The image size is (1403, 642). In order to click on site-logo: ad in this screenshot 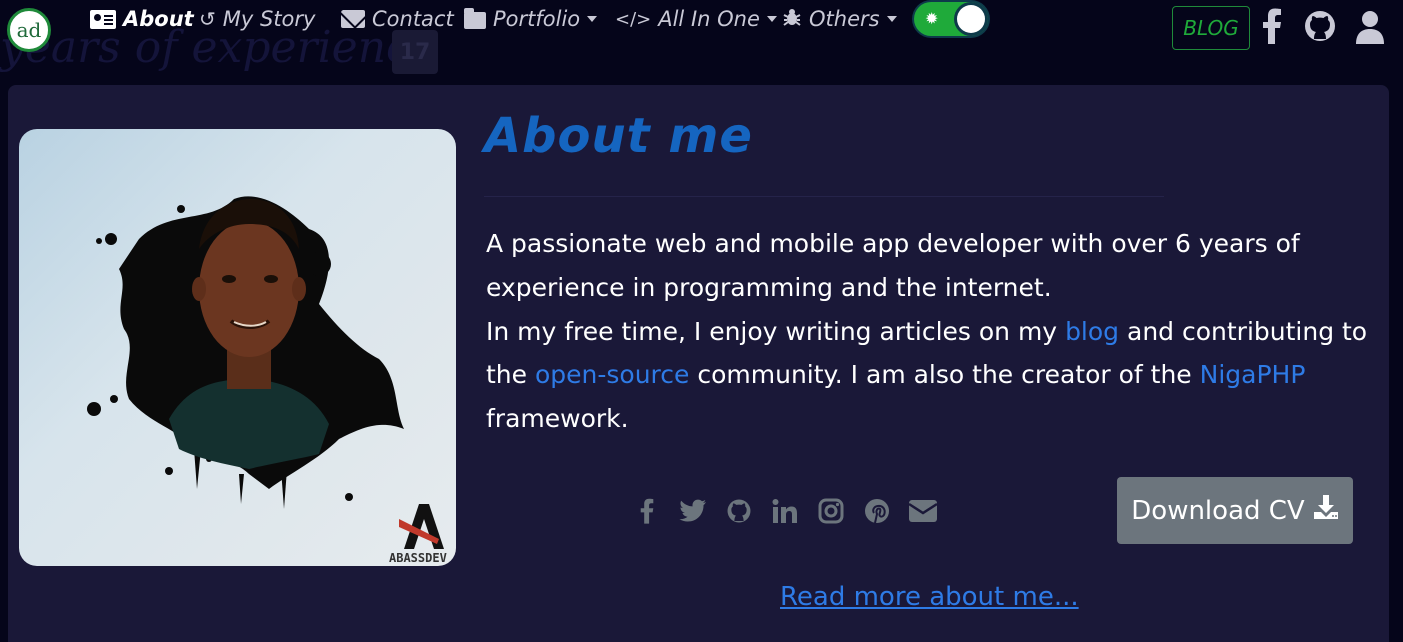, I will do `click(29, 30)`.